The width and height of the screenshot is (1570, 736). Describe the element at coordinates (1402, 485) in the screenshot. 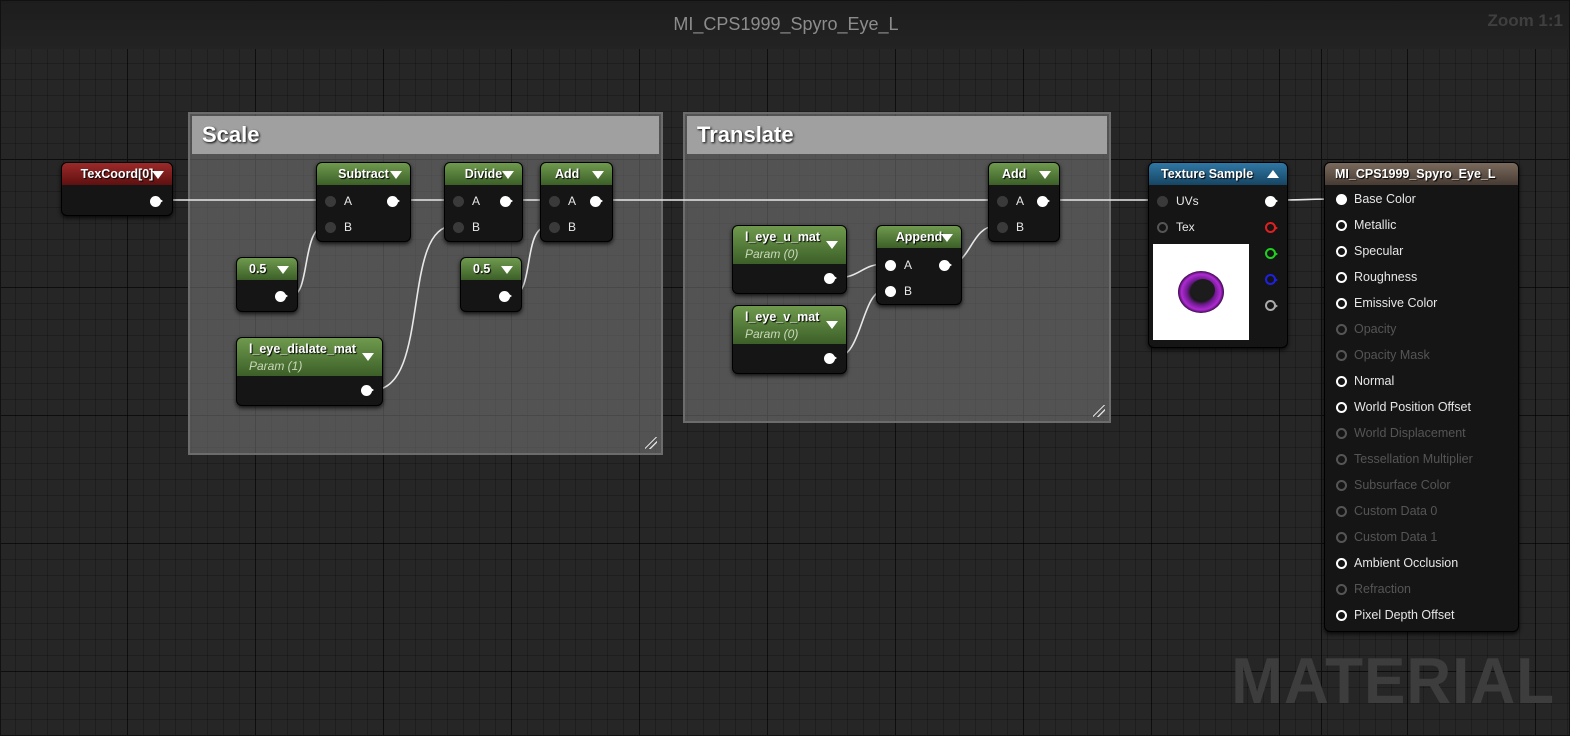

I see `result-pin-label: Subsurface Color` at that location.